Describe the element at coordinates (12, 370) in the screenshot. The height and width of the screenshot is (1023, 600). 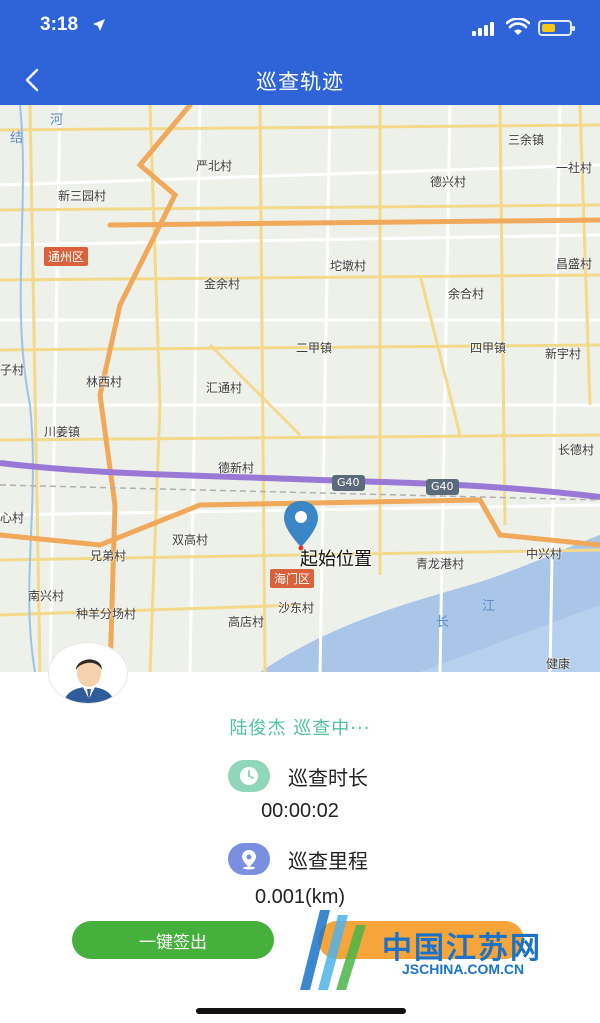
I see `map-label: 子村` at that location.